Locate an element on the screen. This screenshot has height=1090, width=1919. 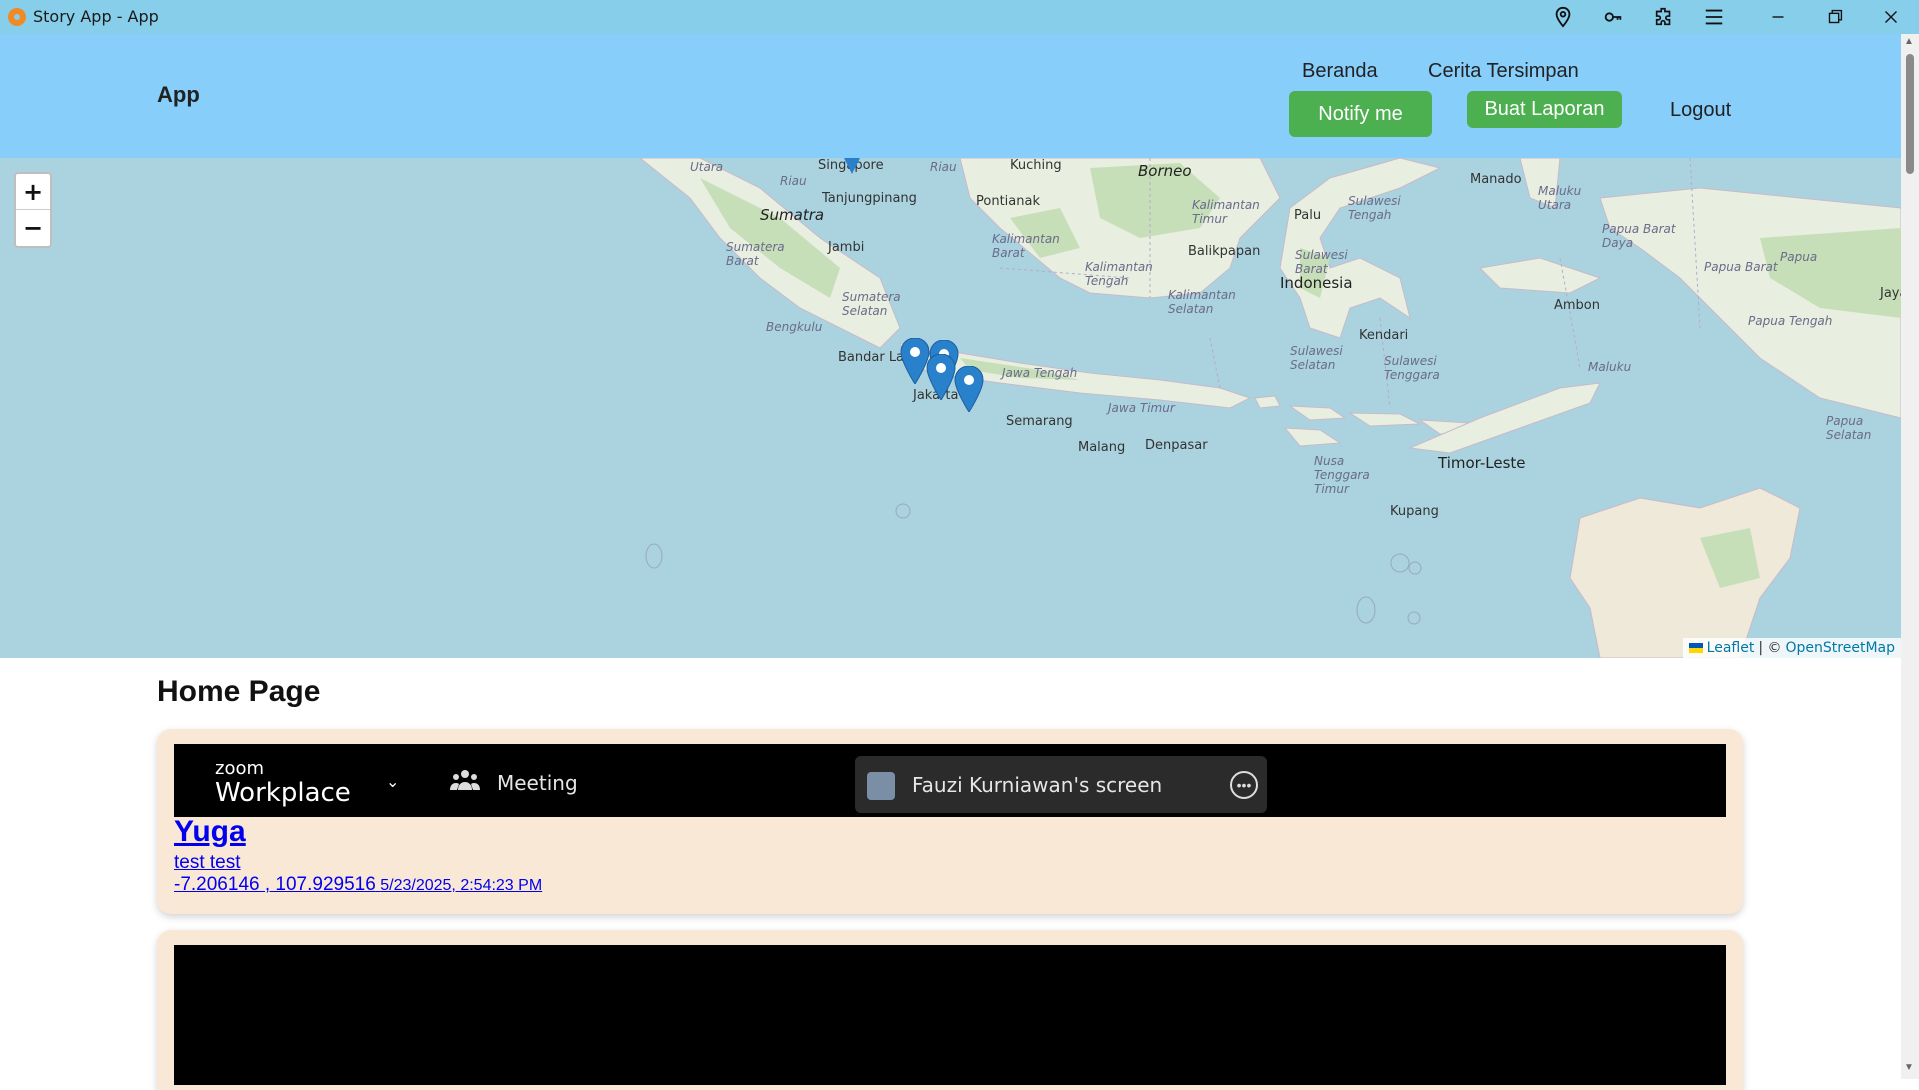
scrollbar-thumb is located at coordinates (1910, 114).